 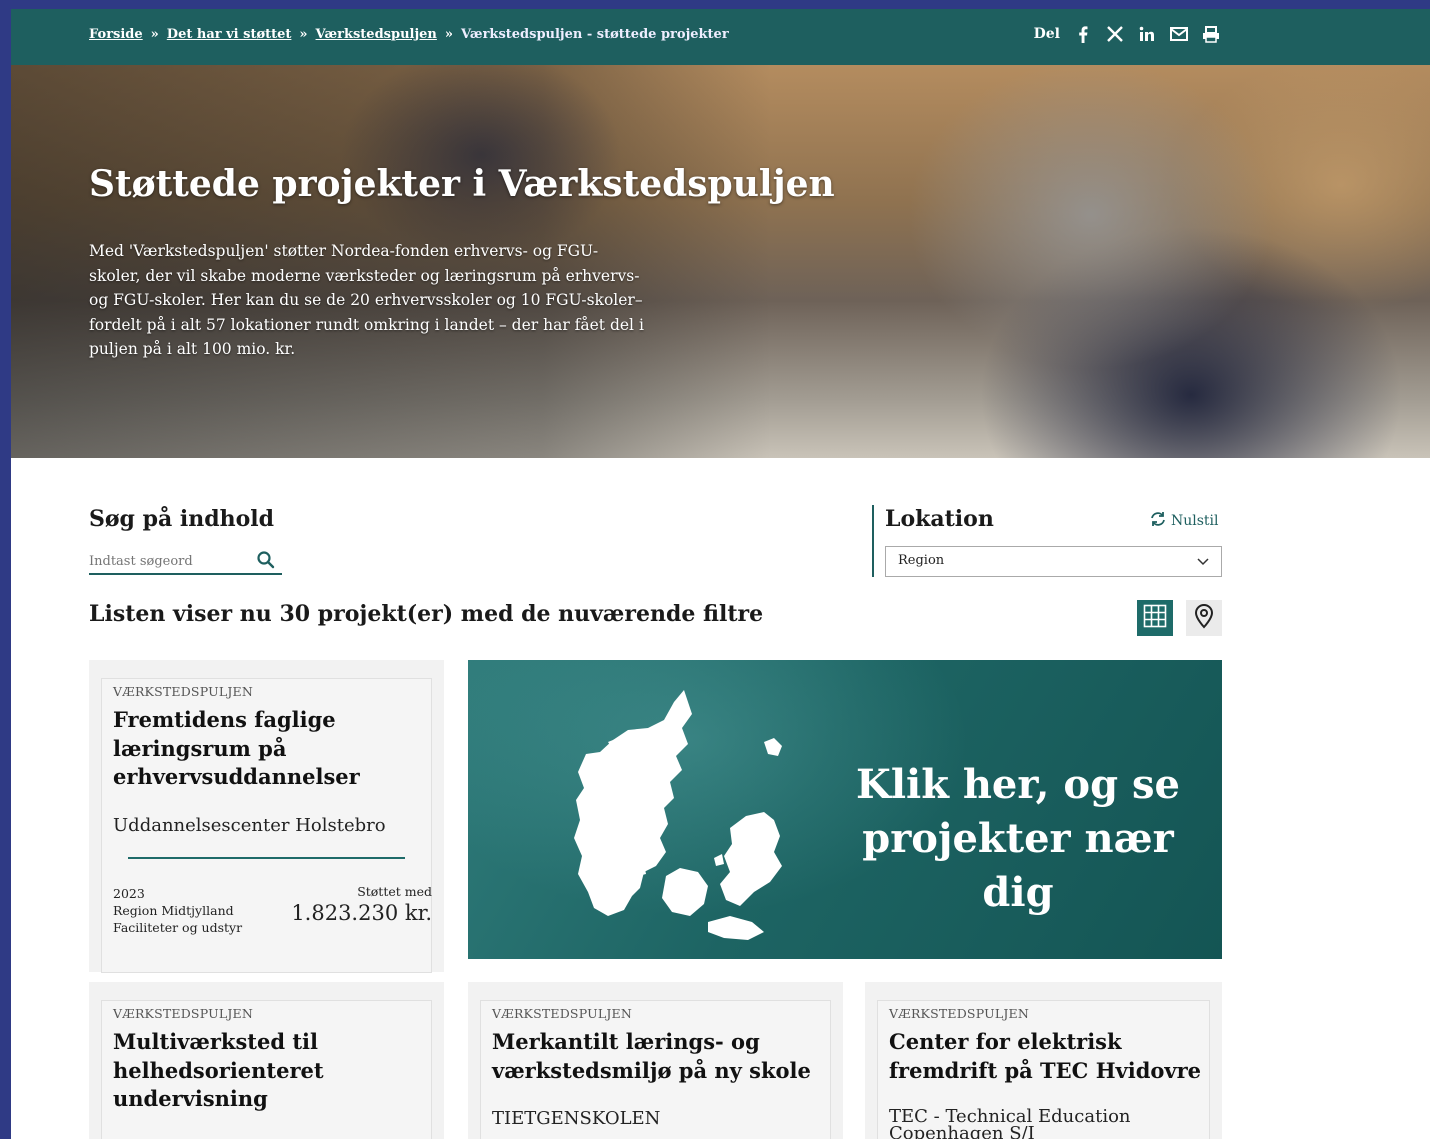 I want to click on card-supported-label: Støttet med, so click(x=394, y=891).